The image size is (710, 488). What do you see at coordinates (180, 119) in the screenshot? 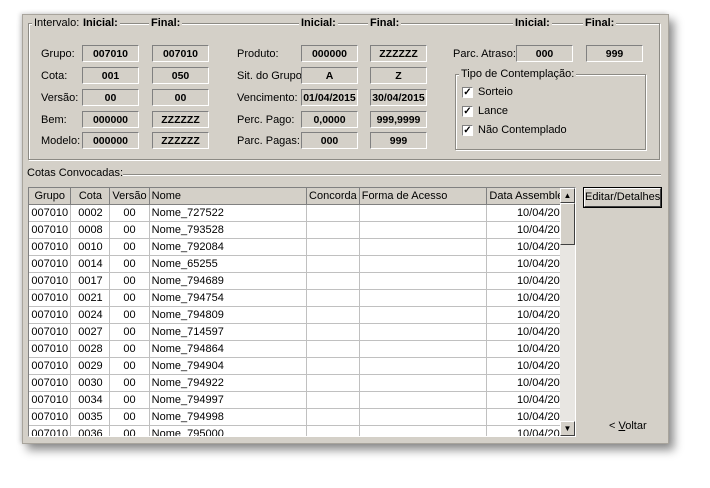
I see `bem-final-field: ZZZZZZ` at bounding box center [180, 119].